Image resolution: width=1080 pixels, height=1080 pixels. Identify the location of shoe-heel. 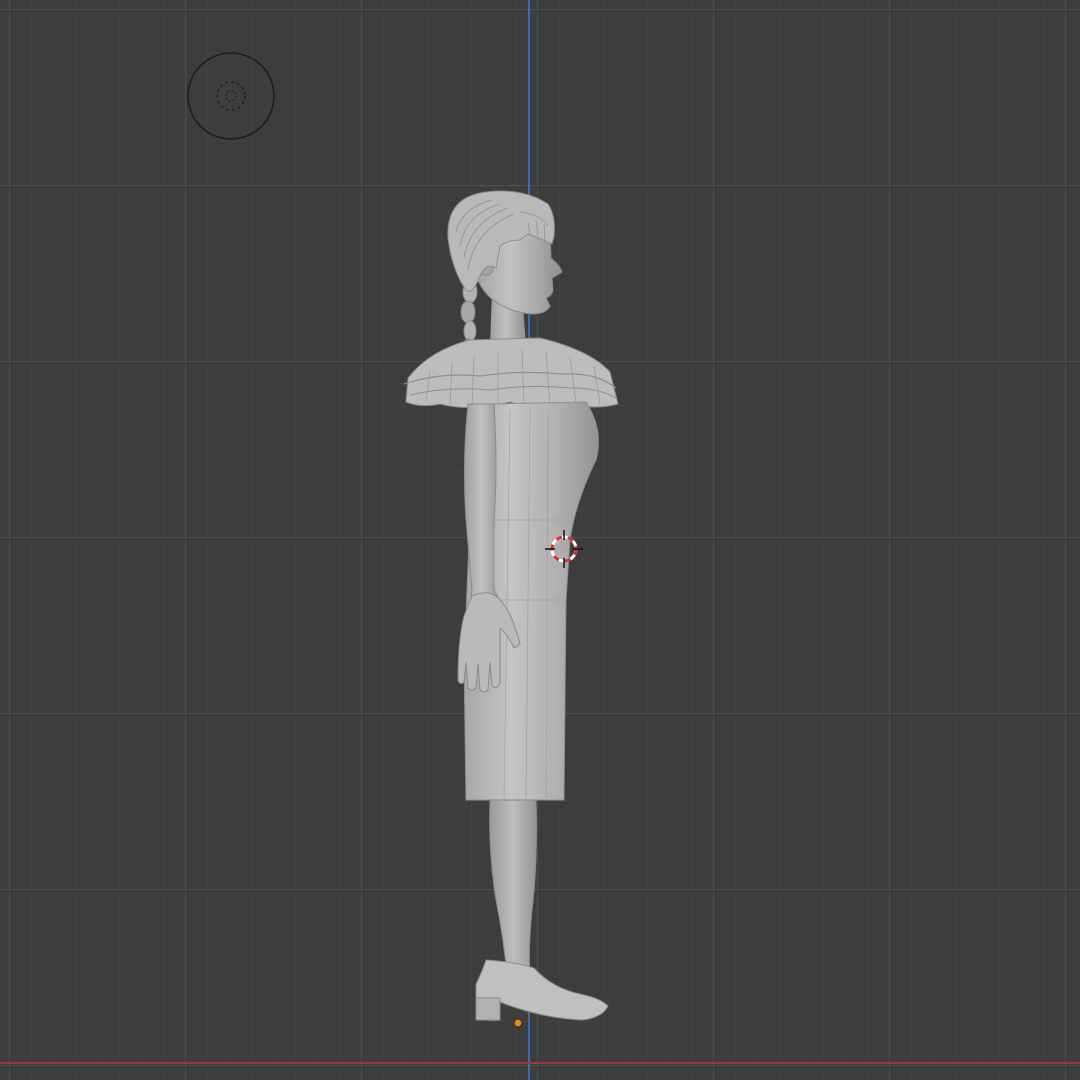
(488, 1009).